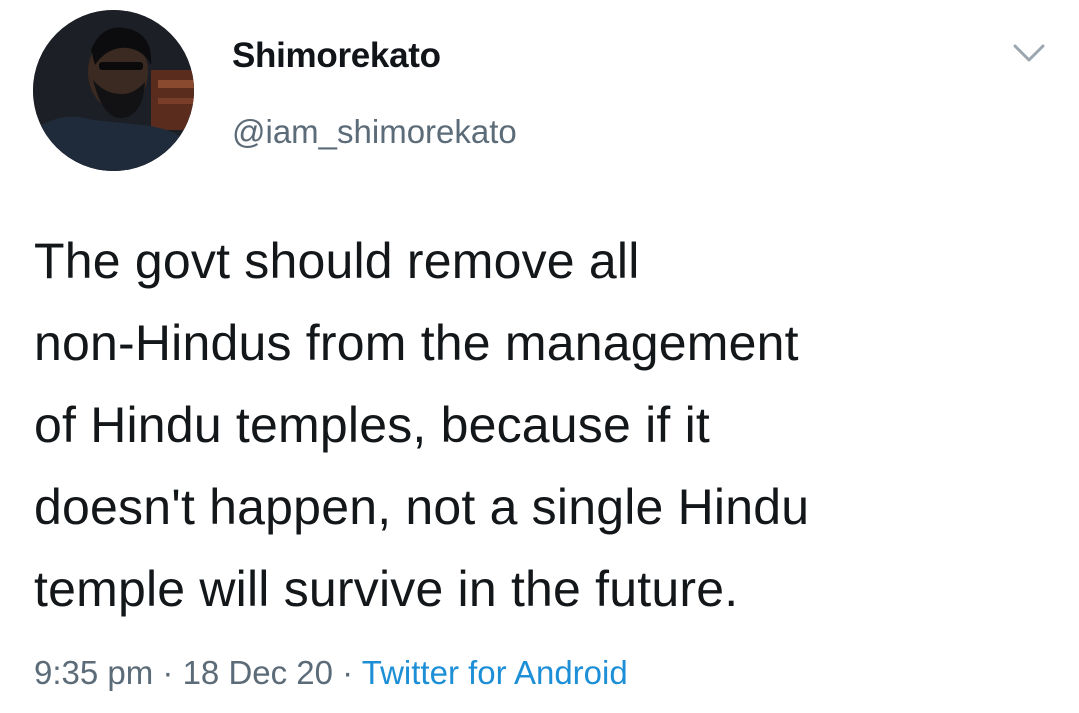  Describe the element at coordinates (336, 56) in the screenshot. I see `display-name: Shimorekato` at that location.